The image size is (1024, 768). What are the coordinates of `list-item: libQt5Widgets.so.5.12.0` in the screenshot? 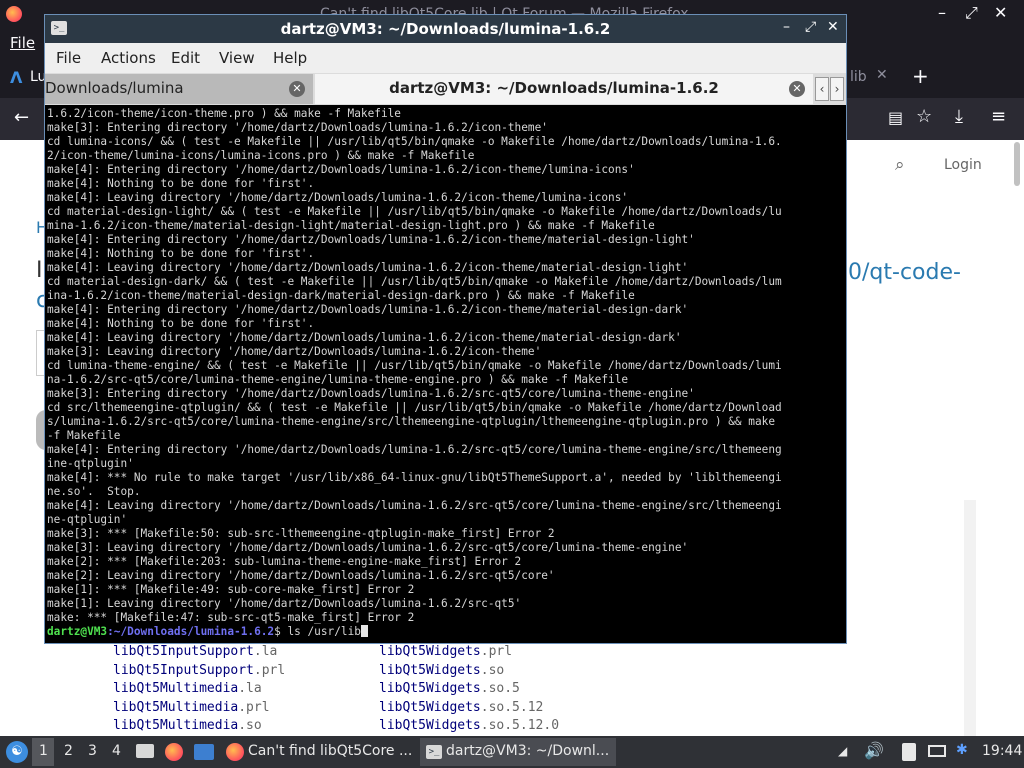 It's located at (469, 725).